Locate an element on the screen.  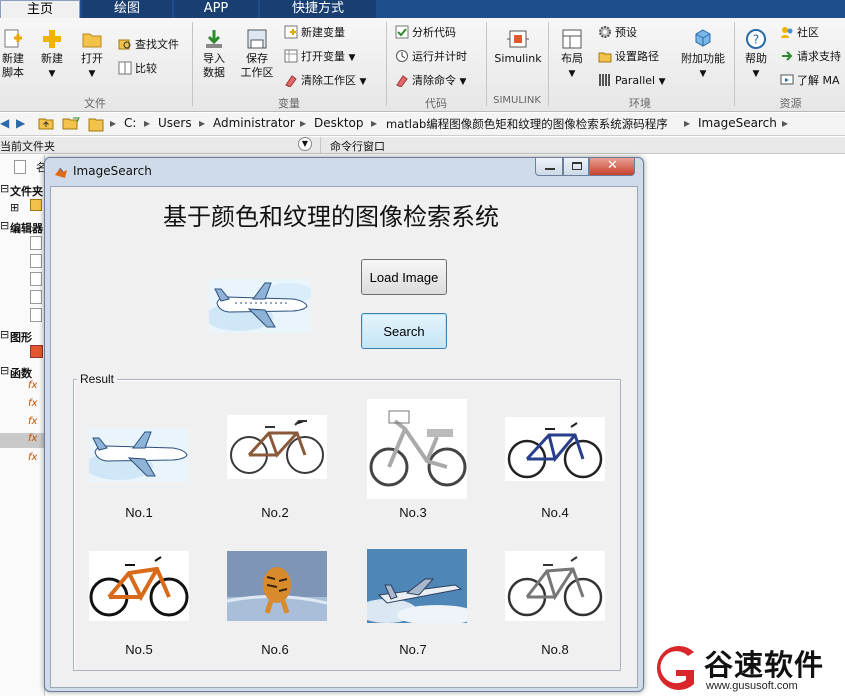
figure-title-bar: ImageSearch ✕ is located at coordinates (344, 172).